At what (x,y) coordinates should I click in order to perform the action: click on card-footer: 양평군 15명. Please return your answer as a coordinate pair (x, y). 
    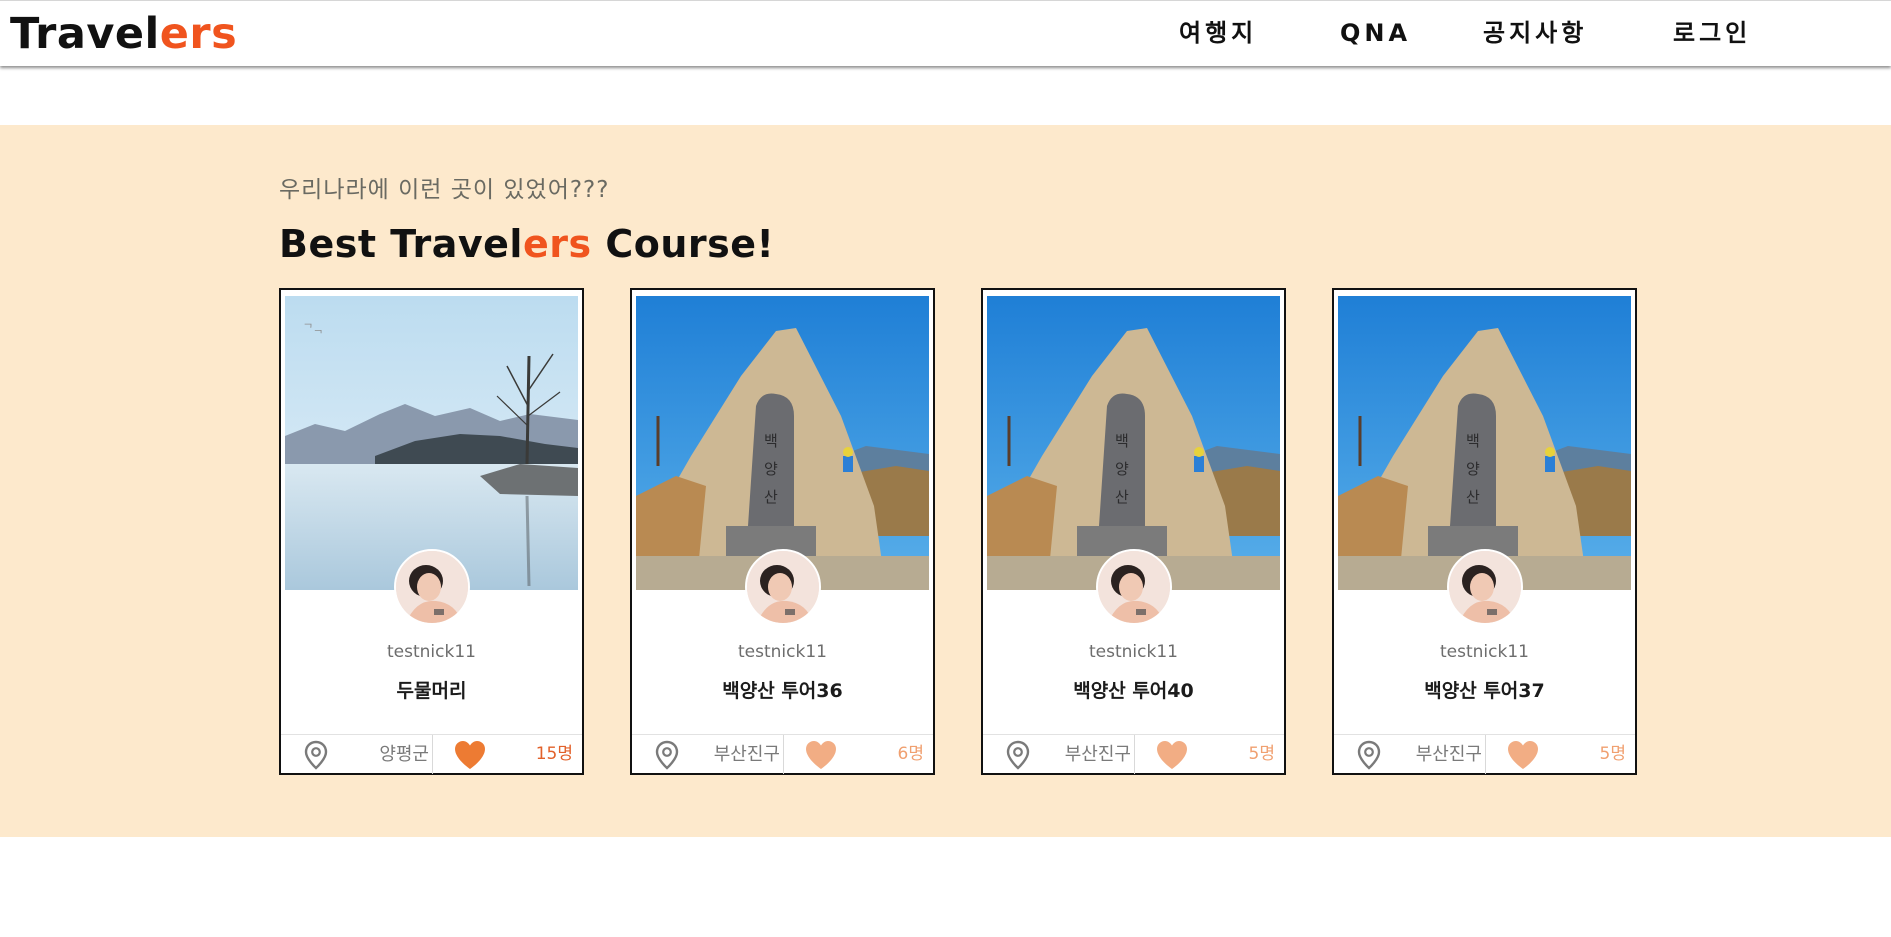
    Looking at the image, I should click on (431, 754).